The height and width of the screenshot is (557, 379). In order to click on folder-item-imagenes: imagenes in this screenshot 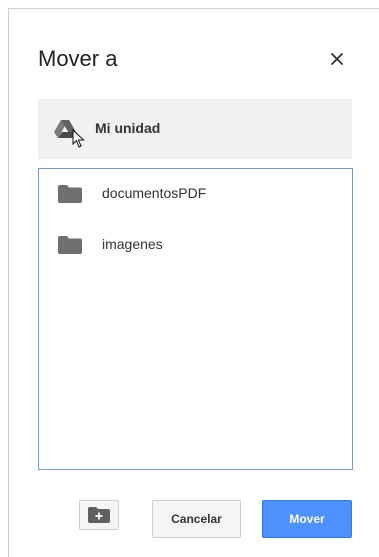, I will do `click(195, 244)`.